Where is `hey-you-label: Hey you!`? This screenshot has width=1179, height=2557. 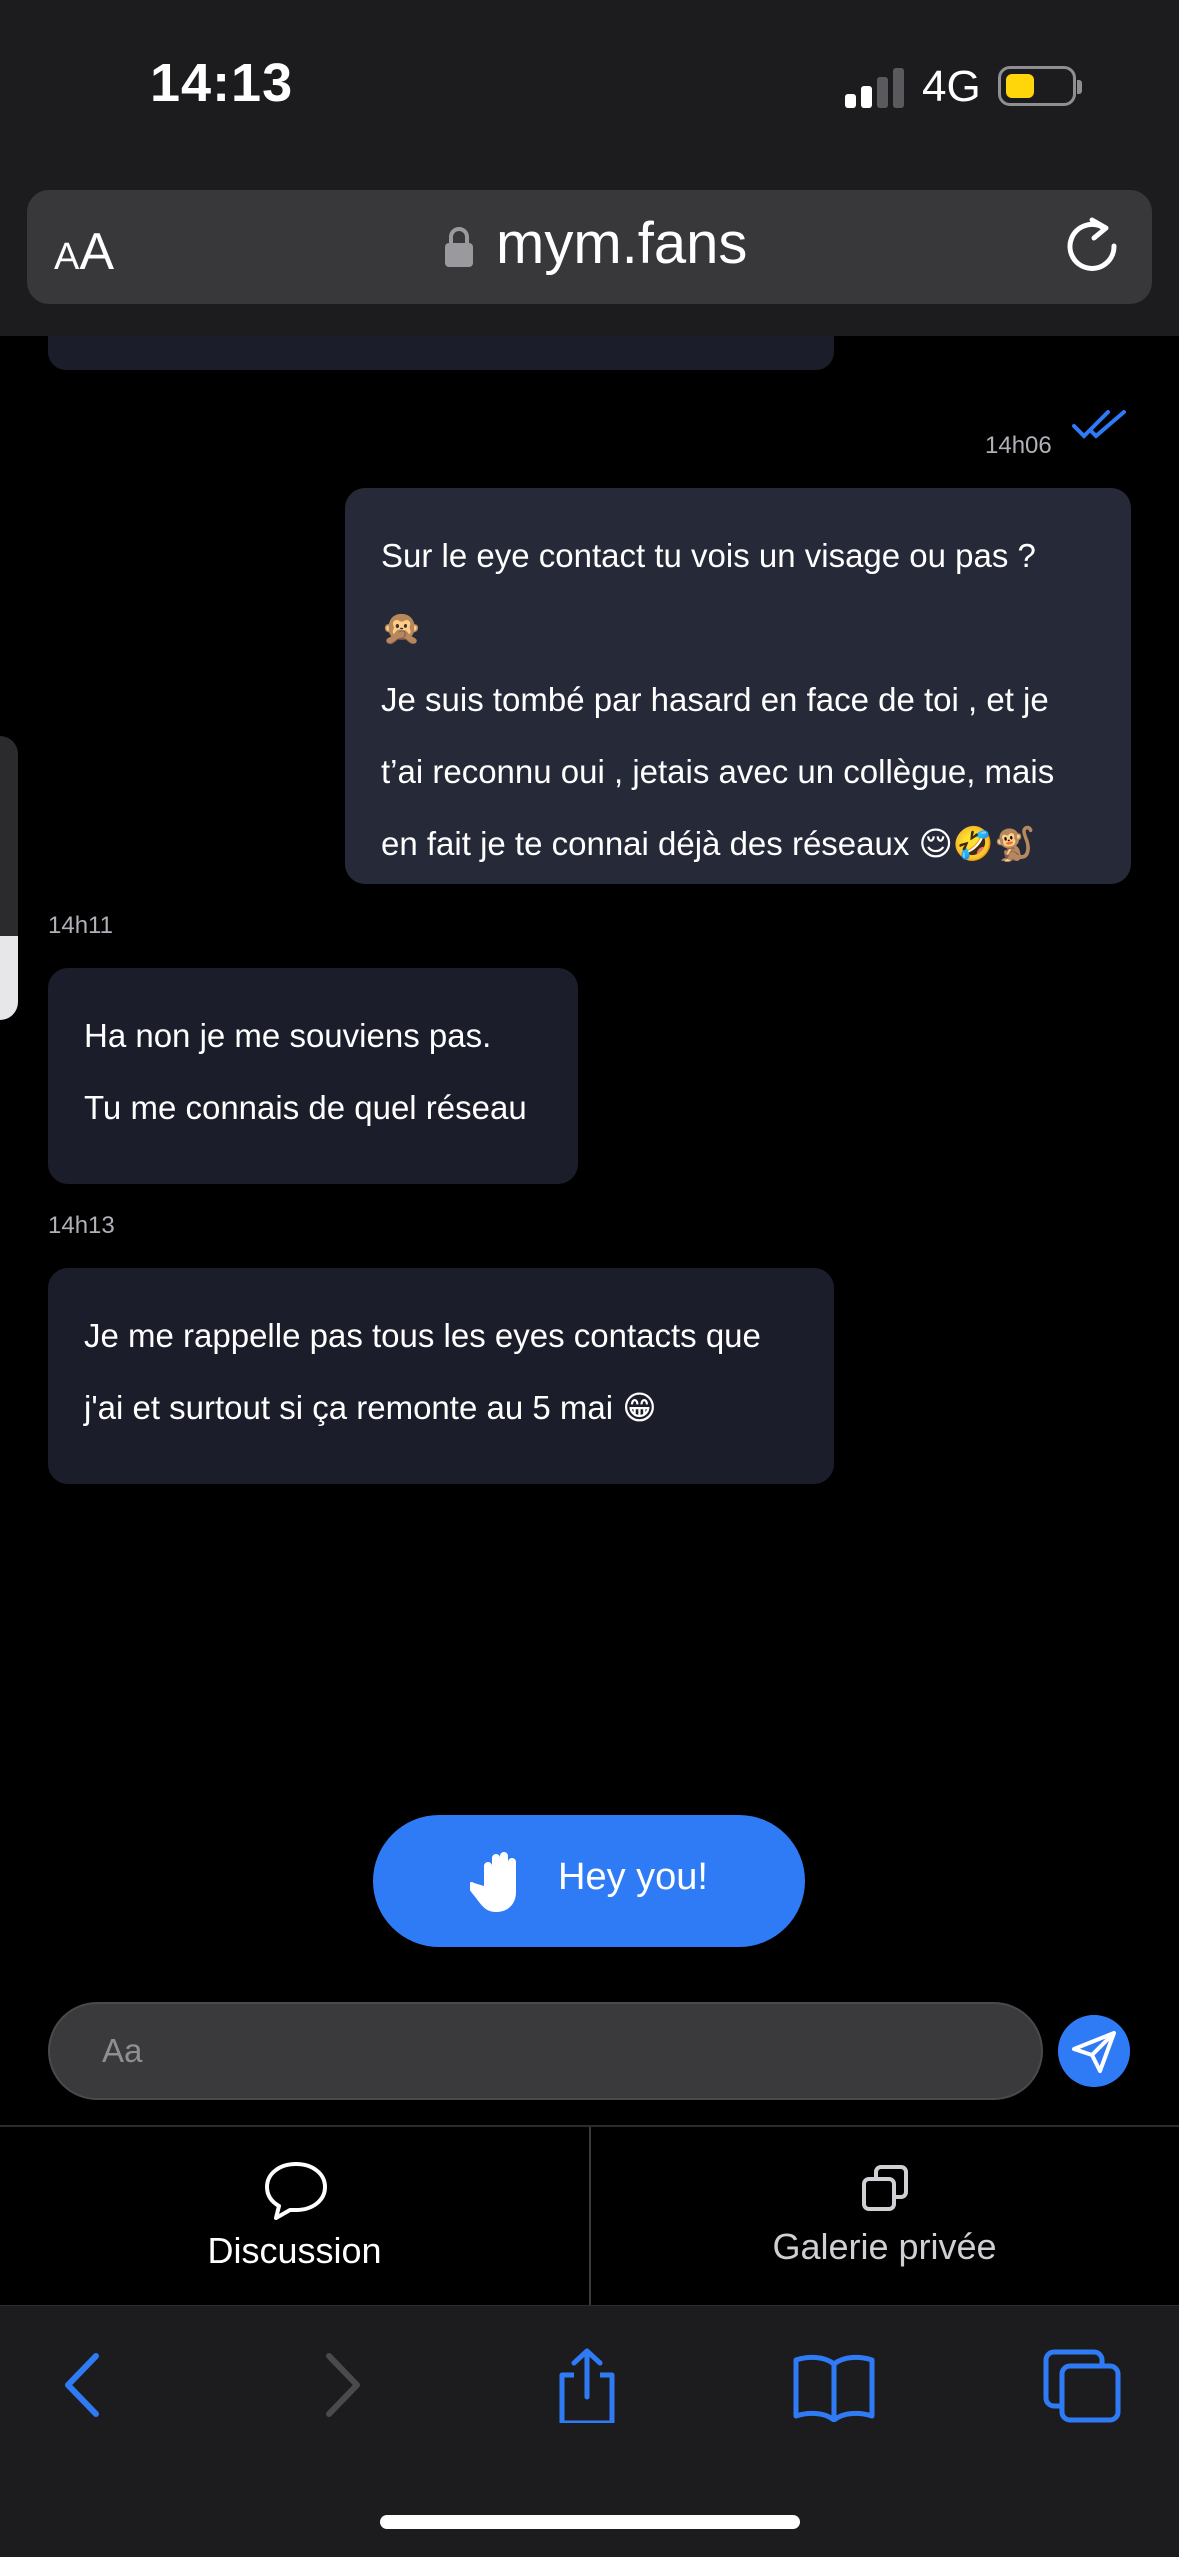 hey-you-label: Hey you! is located at coordinates (633, 1877).